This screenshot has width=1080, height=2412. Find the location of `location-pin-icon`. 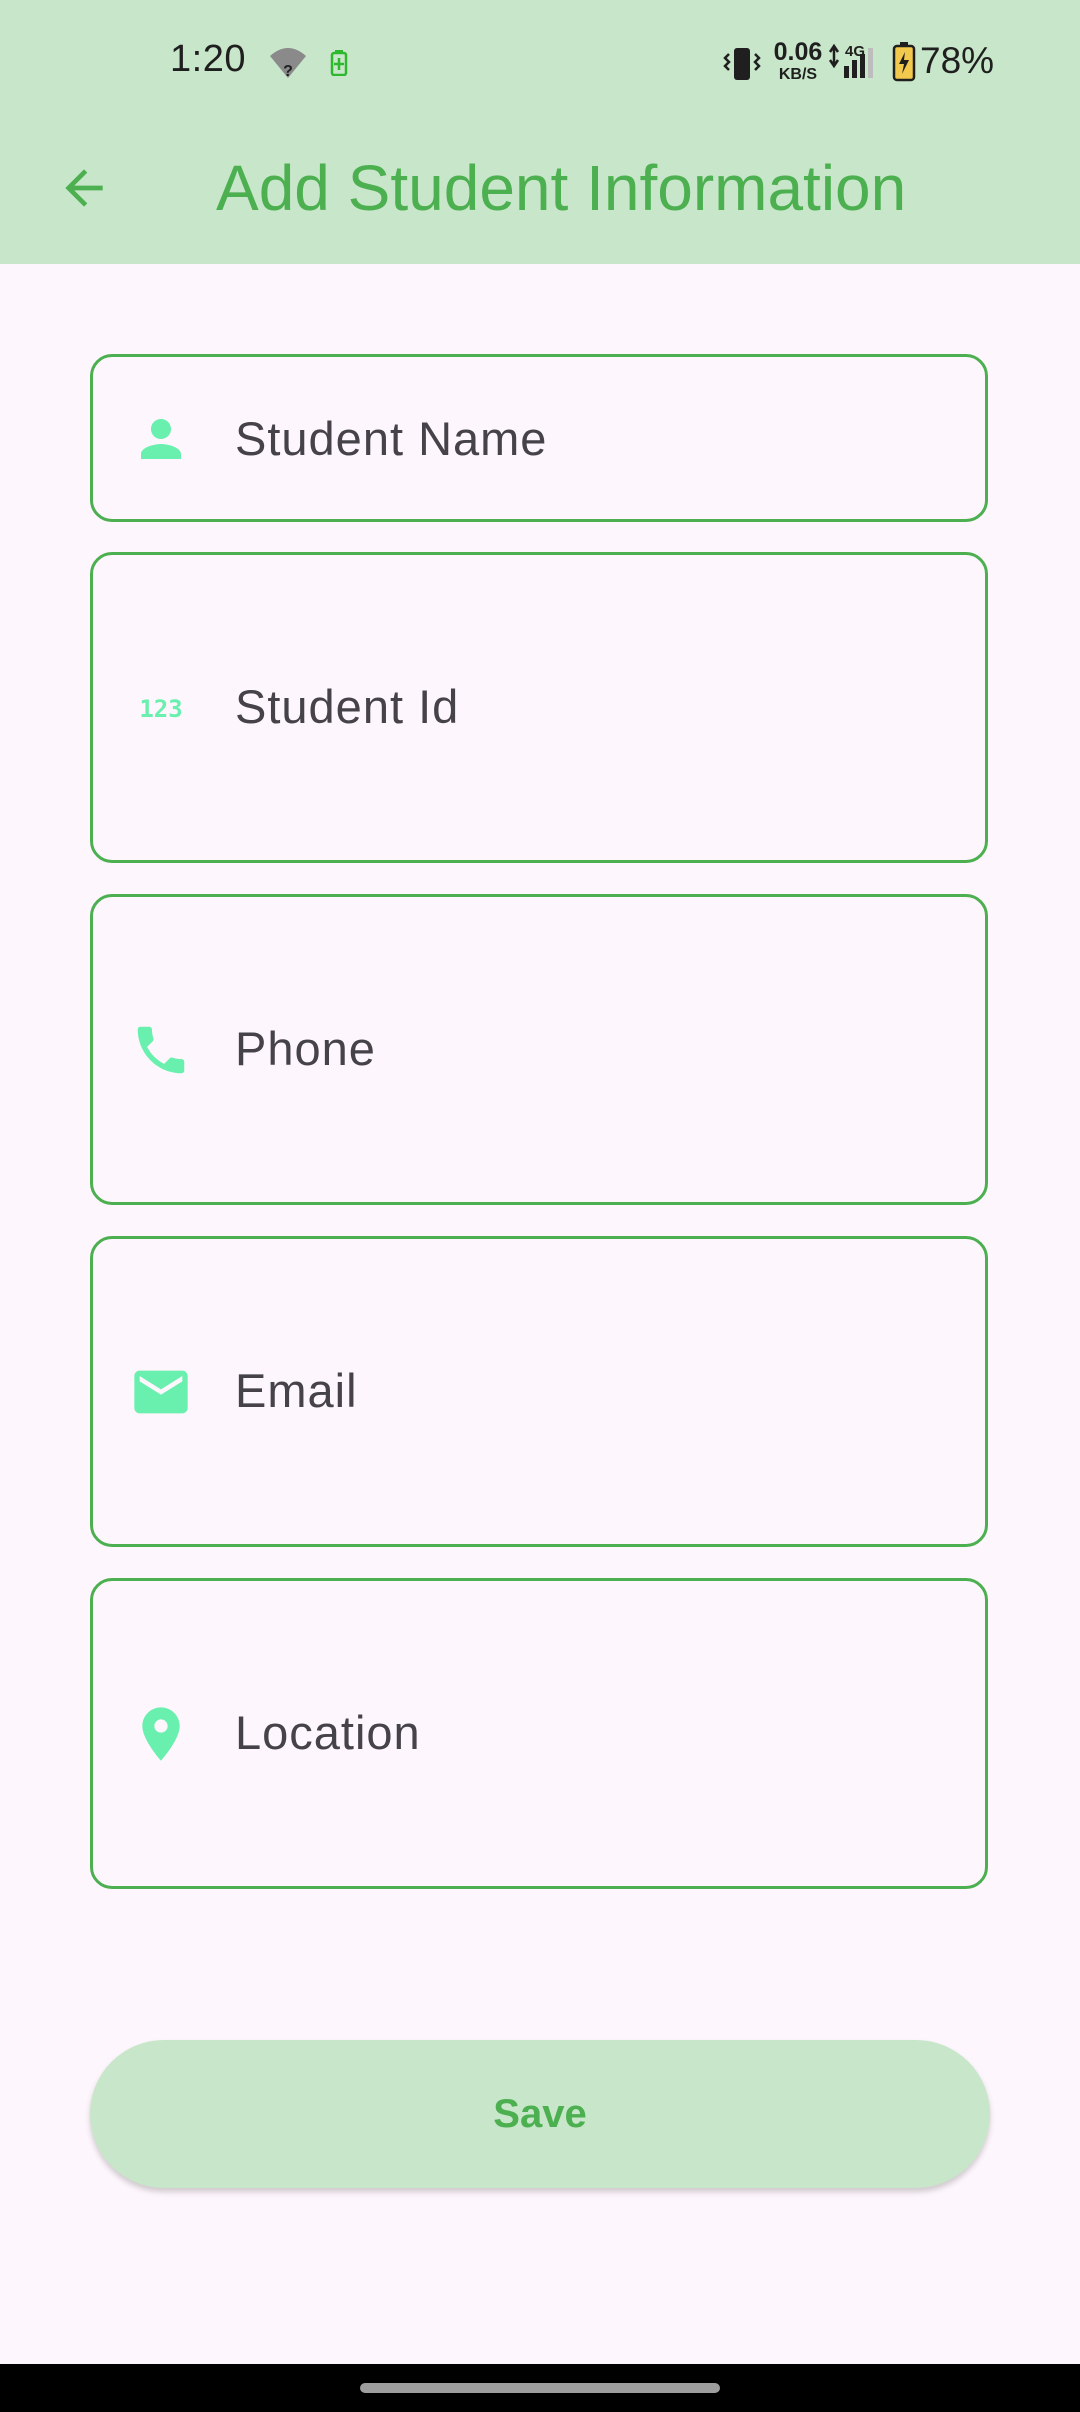

location-pin-icon is located at coordinates (161, 1734).